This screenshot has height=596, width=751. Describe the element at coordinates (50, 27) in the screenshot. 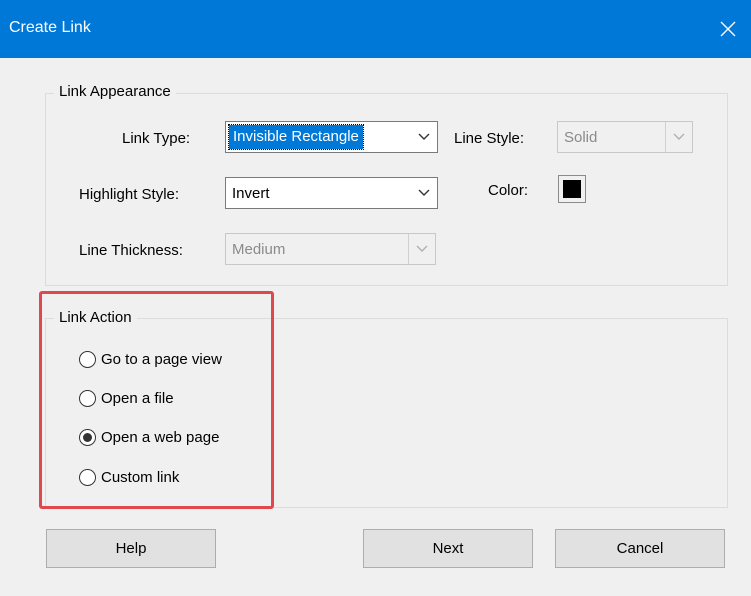

I see `window-title: Create Link` at that location.